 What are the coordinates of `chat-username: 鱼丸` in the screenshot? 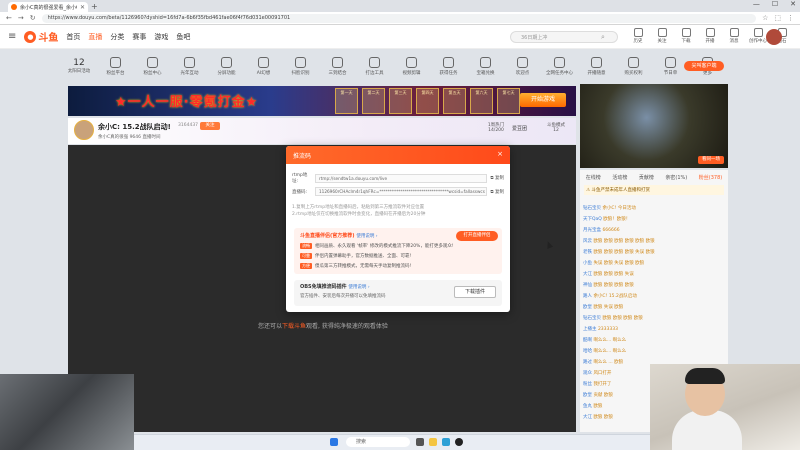 It's located at (587, 406).